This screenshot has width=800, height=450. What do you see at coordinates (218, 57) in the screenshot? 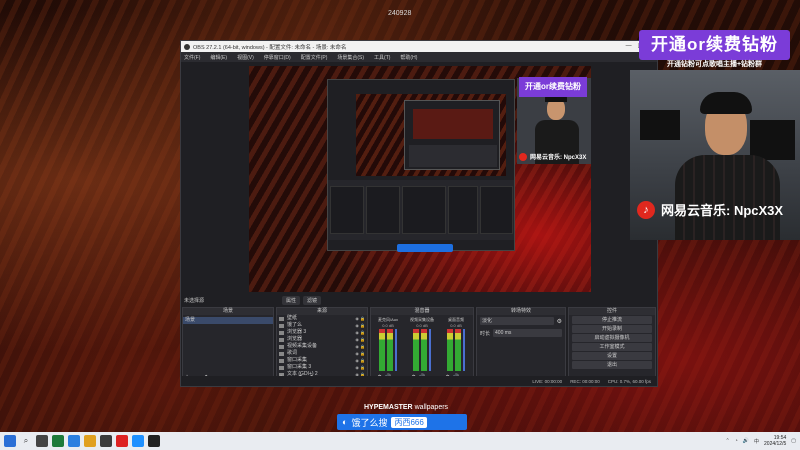
I see `menu-edit: 编辑(E)` at bounding box center [218, 57].